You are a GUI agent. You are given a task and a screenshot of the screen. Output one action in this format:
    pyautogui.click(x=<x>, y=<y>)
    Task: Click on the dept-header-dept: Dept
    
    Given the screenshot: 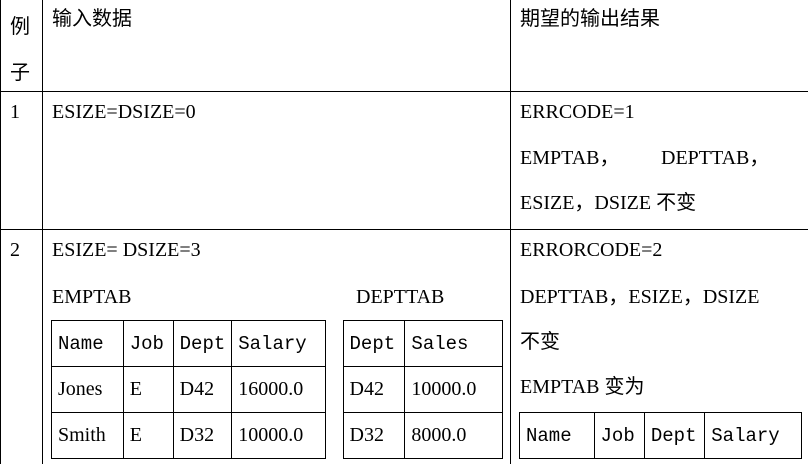 What is the action you would take?
    pyautogui.click(x=374, y=343)
    